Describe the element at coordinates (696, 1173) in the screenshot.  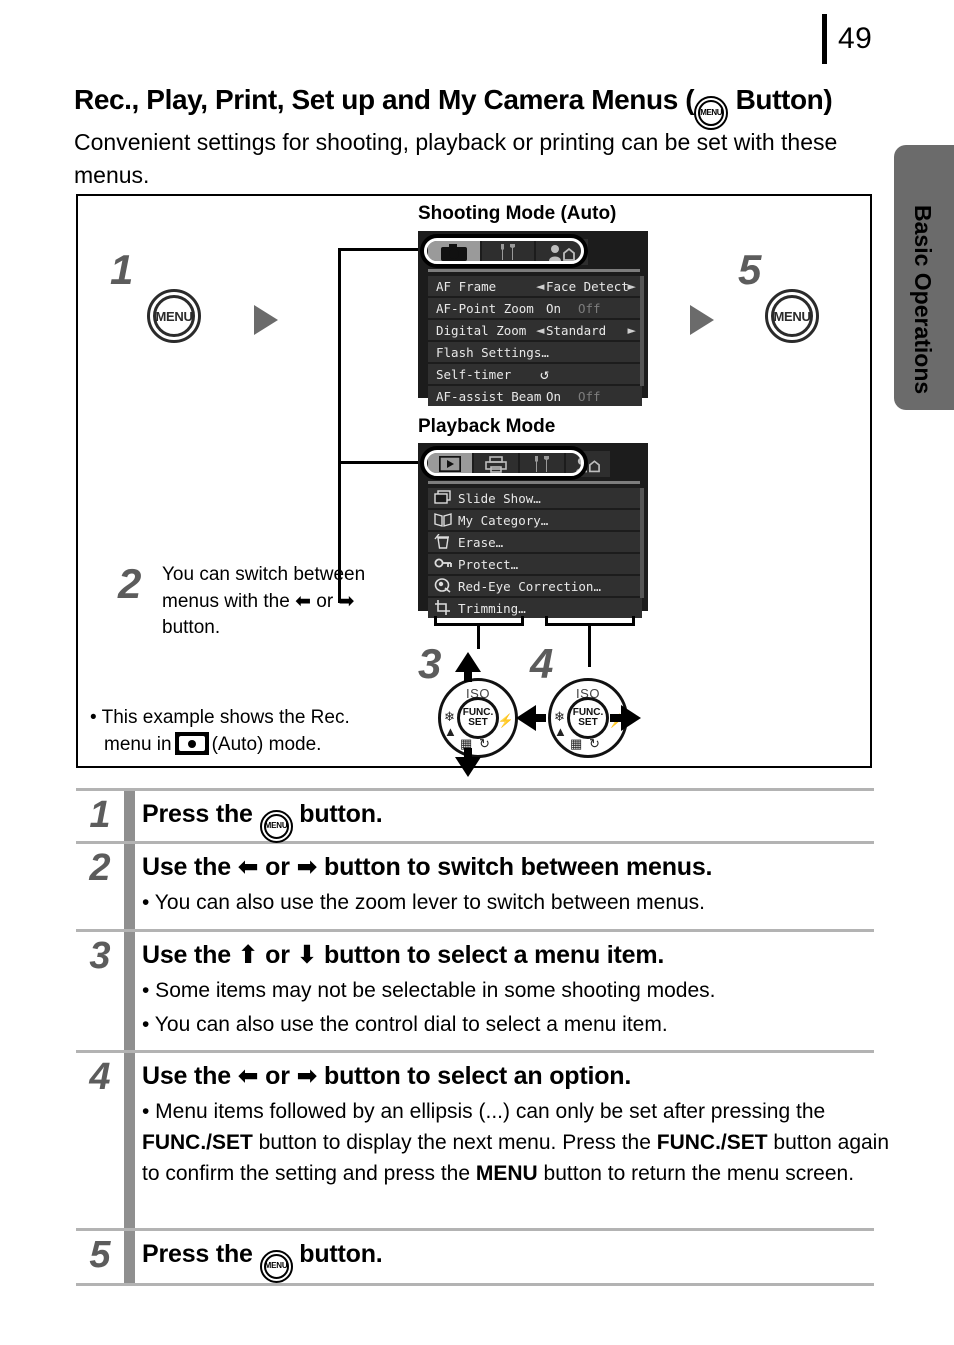
I see `bullet-part-4: button to return the menu screen.` at that location.